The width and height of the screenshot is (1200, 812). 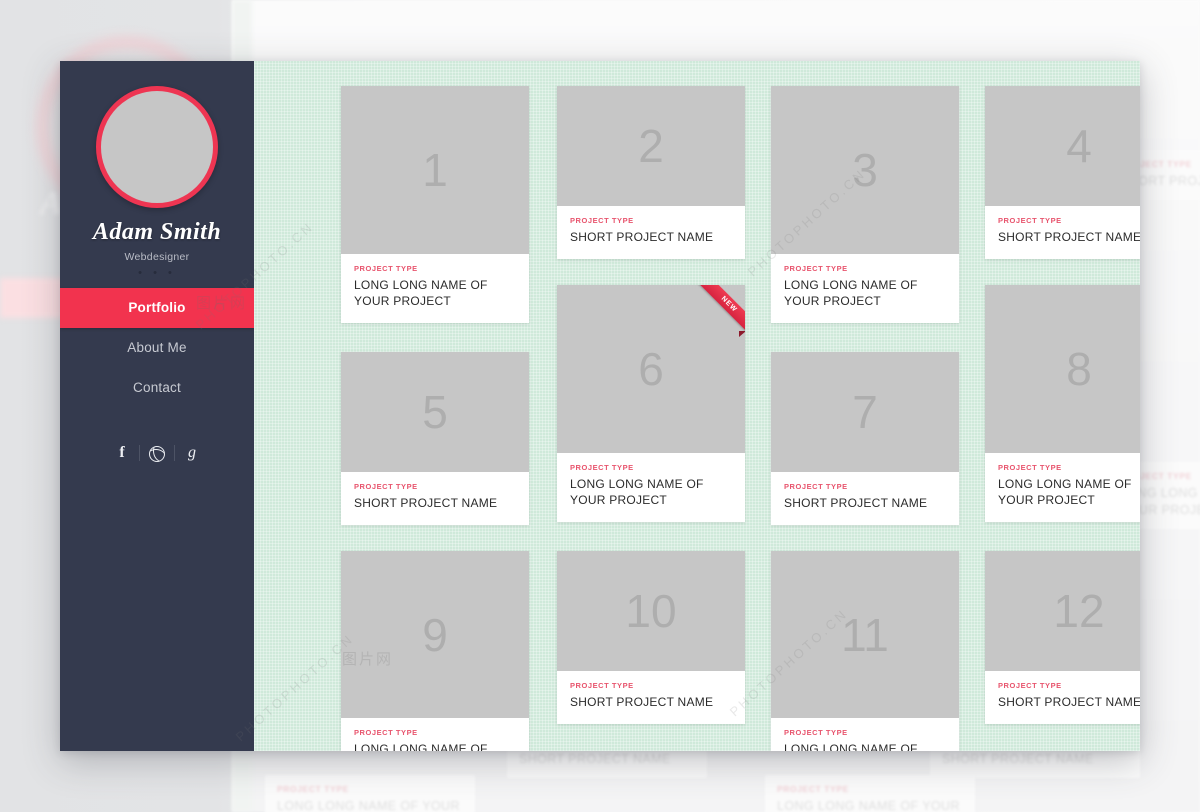 I want to click on project-thumbnail: 9, so click(x=435, y=634).